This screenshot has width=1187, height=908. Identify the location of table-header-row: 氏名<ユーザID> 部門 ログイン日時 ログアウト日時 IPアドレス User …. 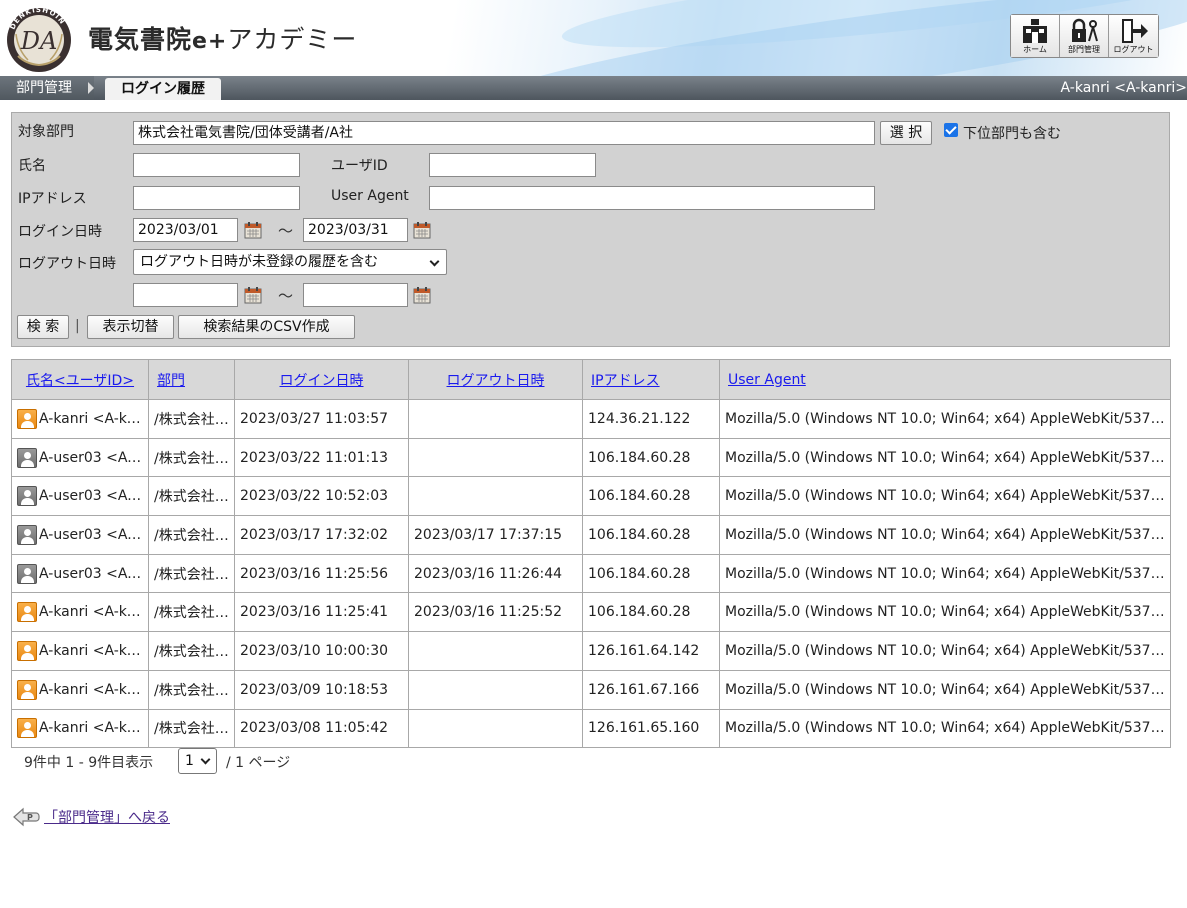
(591, 379).